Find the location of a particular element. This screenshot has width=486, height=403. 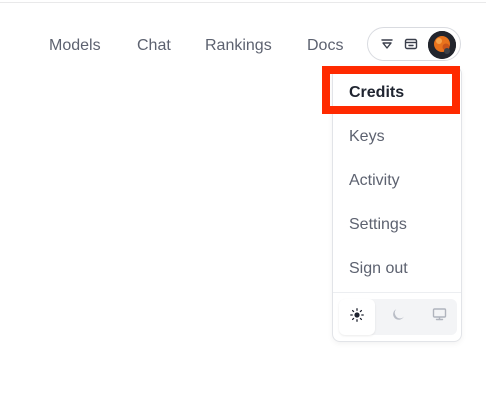

menu-item-keys: Keys is located at coordinates (367, 137).